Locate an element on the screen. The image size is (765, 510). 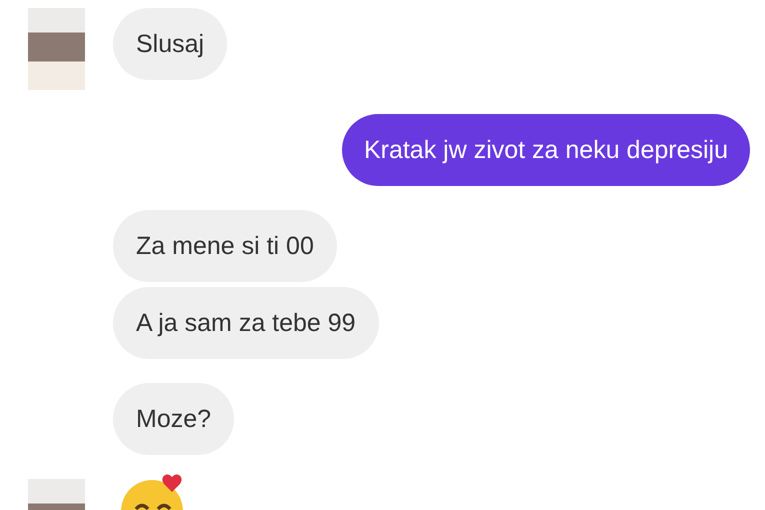
message-bubble: Moze? is located at coordinates (173, 419).